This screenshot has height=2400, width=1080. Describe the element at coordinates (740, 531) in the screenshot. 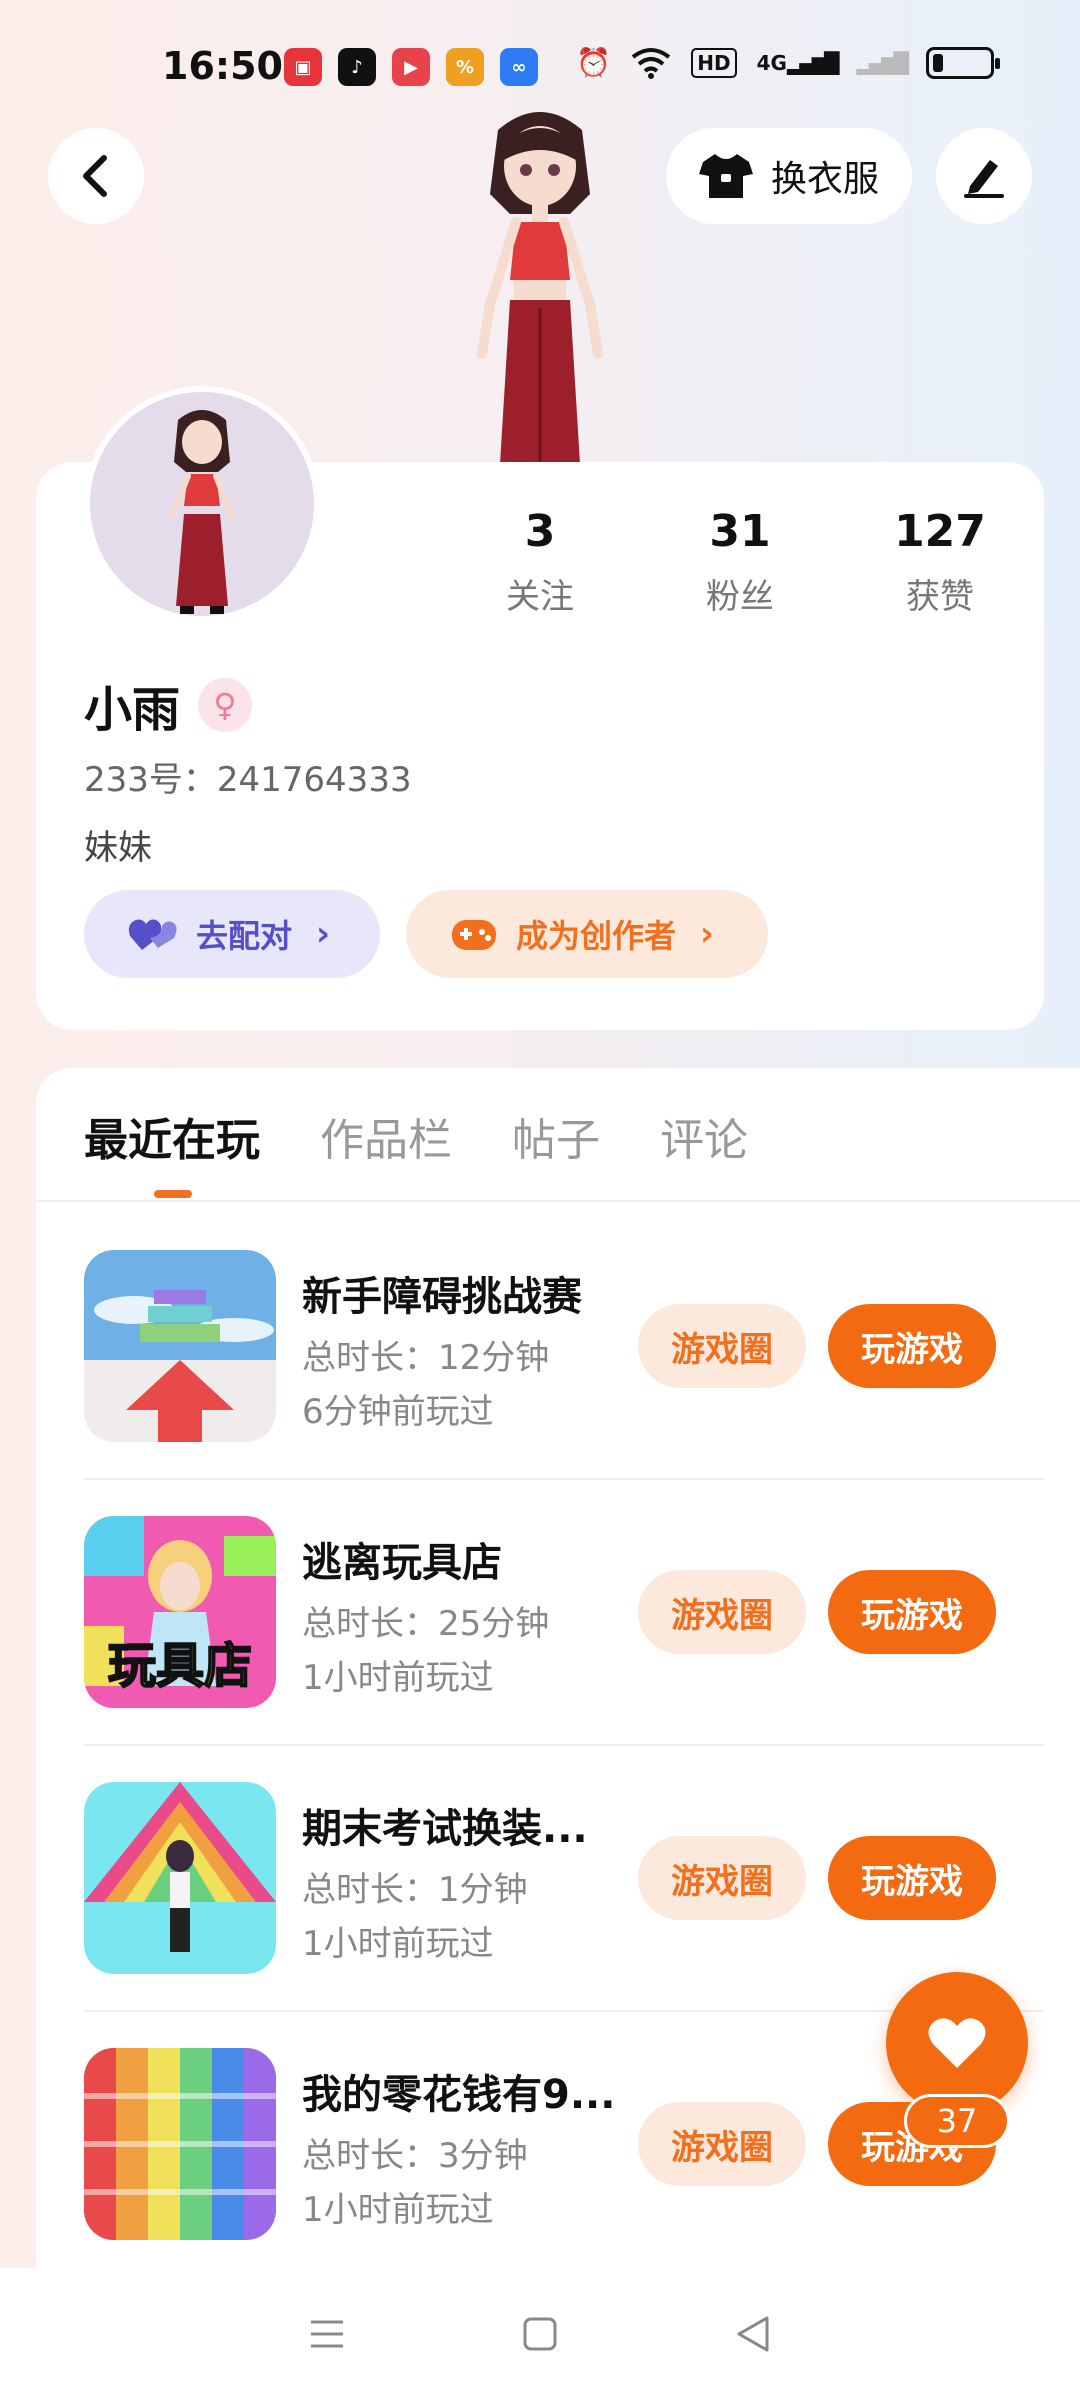

I see `fans-count: 31` at that location.